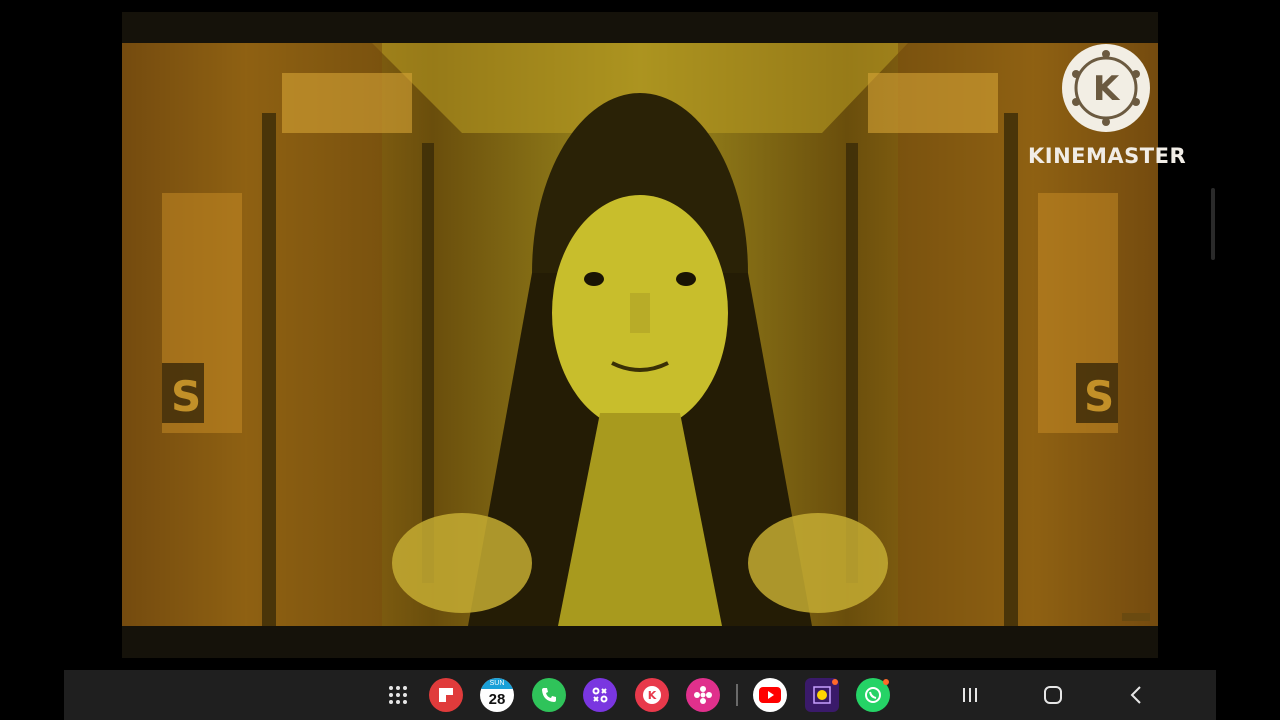 The image size is (1280, 720). What do you see at coordinates (1136, 695) in the screenshot?
I see `back-icon` at bounding box center [1136, 695].